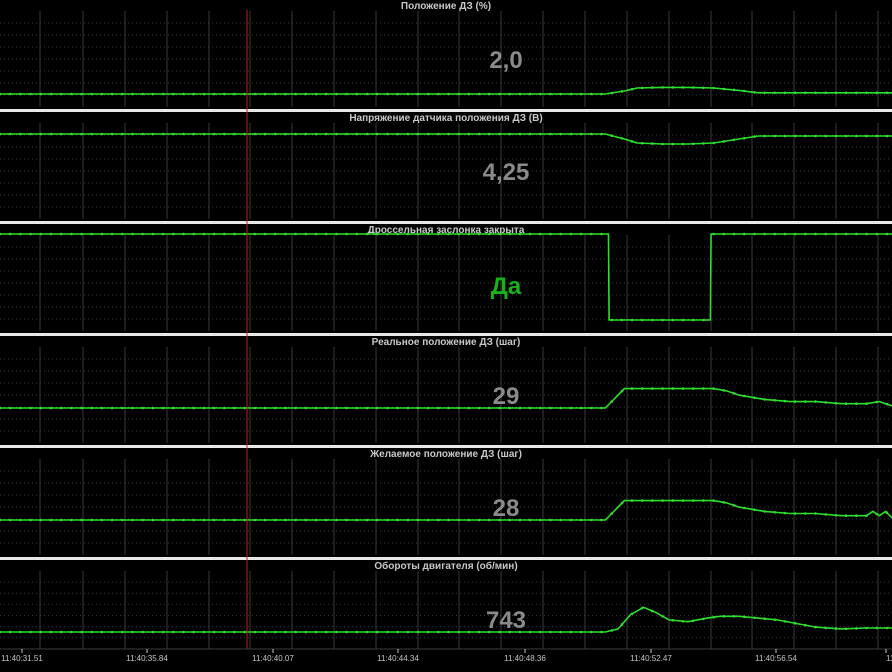  I want to click on chart-title: Положение ДЗ (%), so click(446, 6).